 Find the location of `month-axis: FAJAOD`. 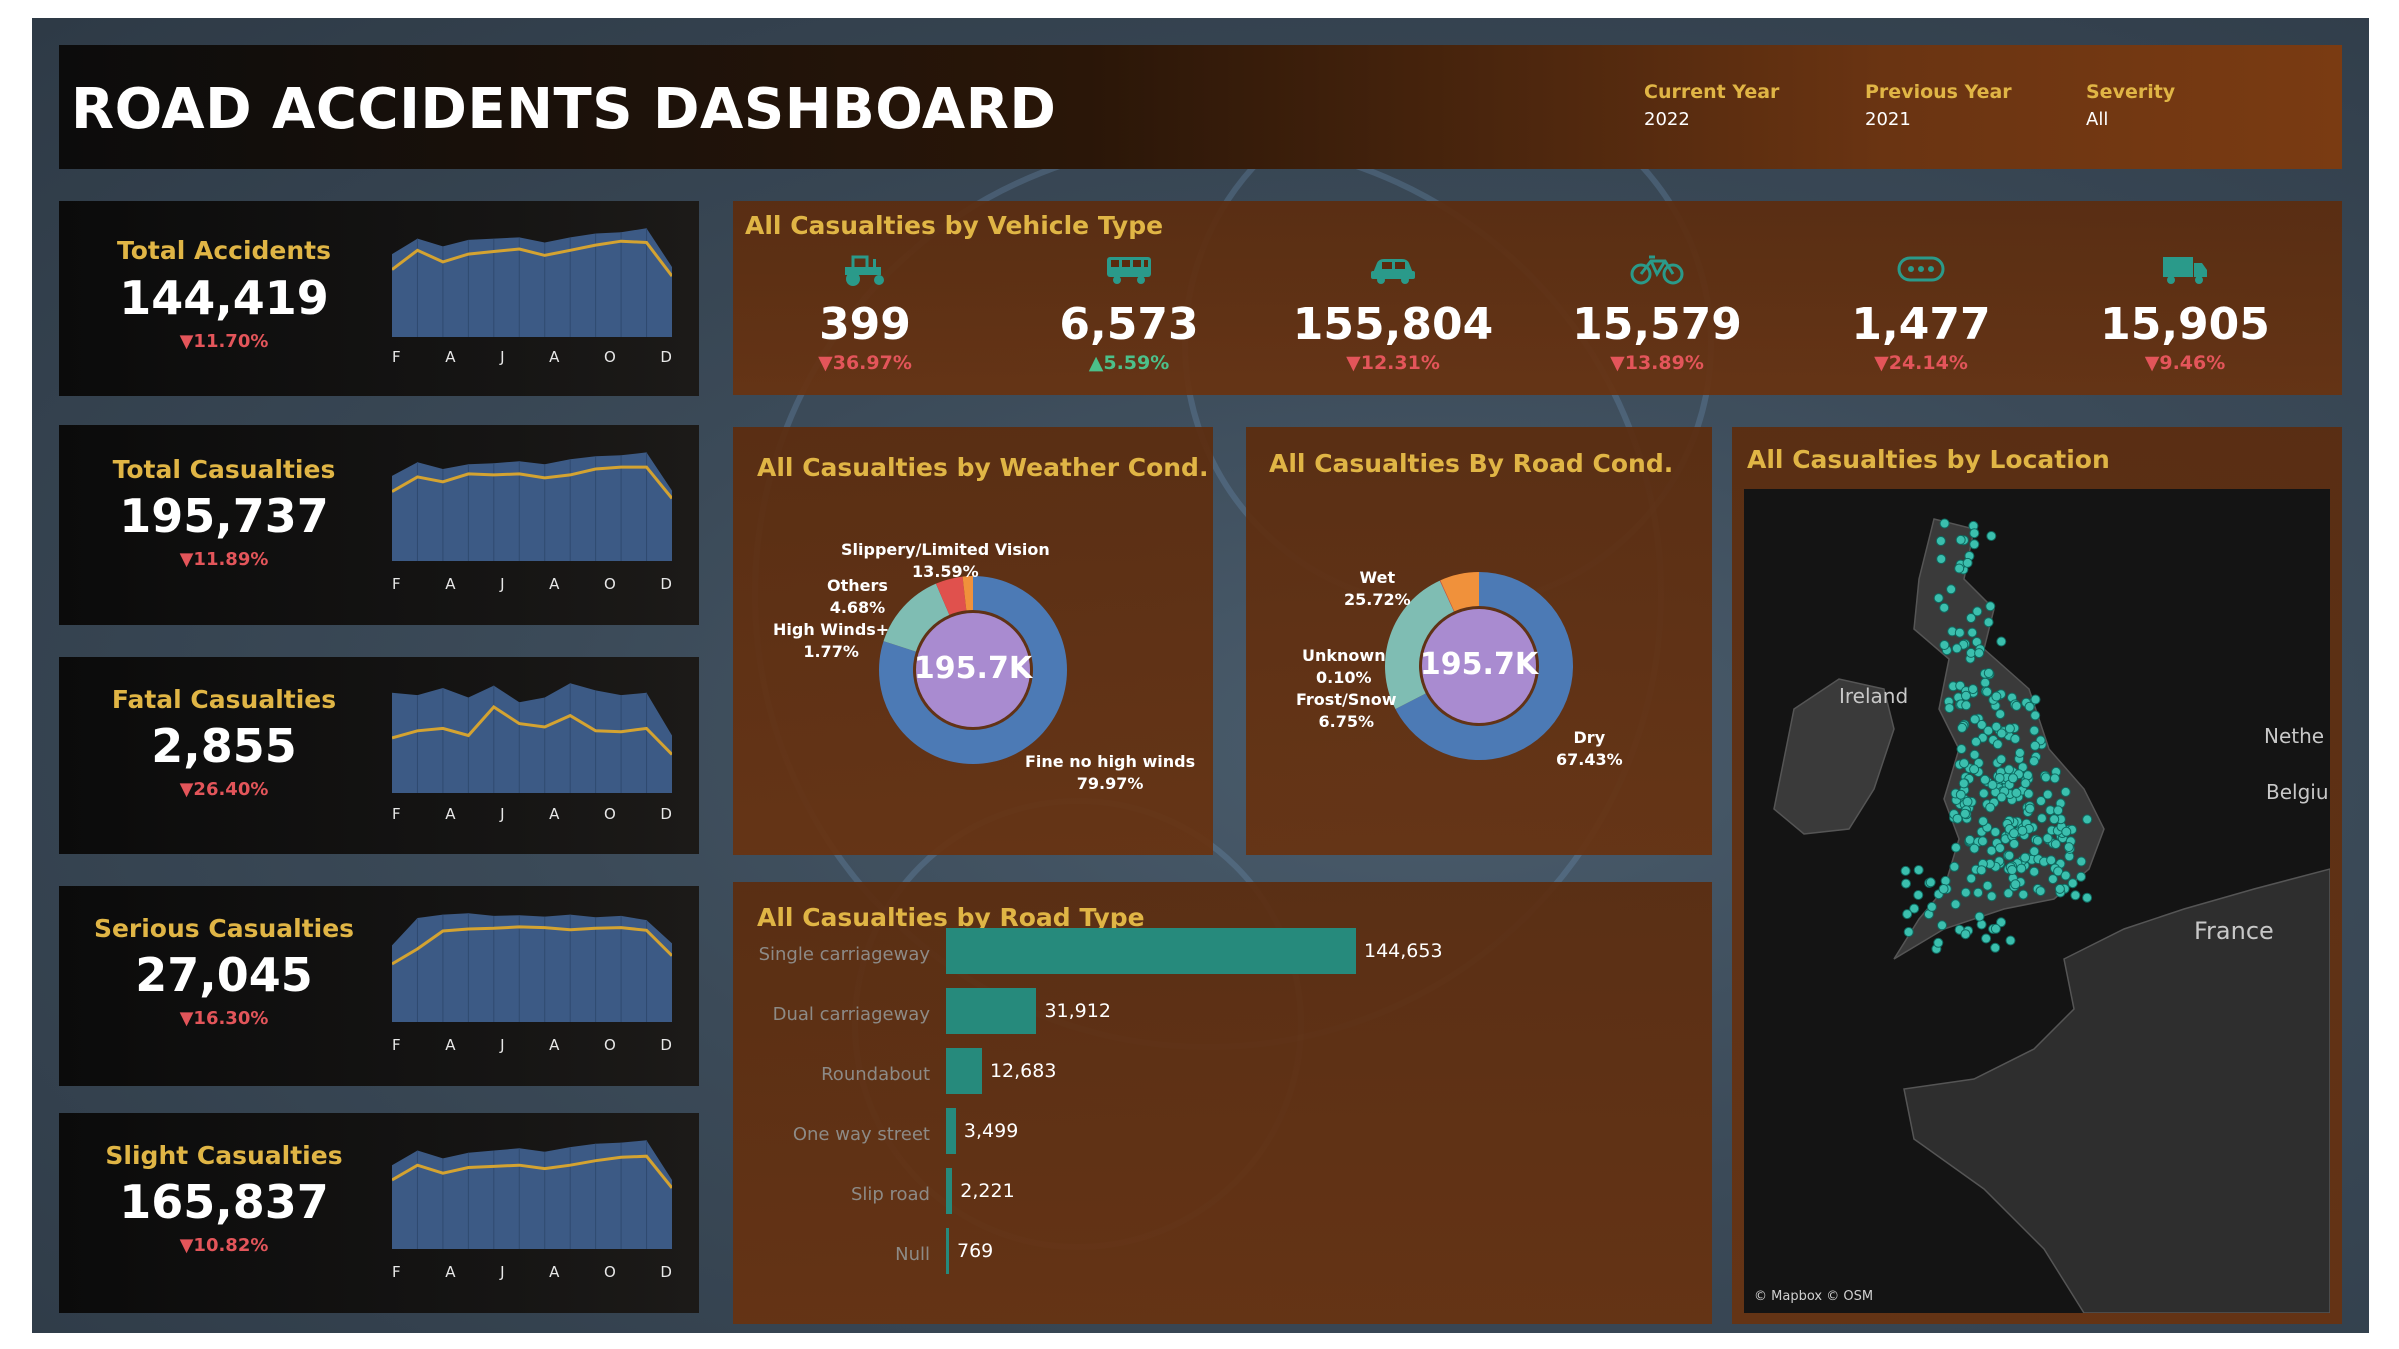

month-axis: FAJAOD is located at coordinates (532, 1045).